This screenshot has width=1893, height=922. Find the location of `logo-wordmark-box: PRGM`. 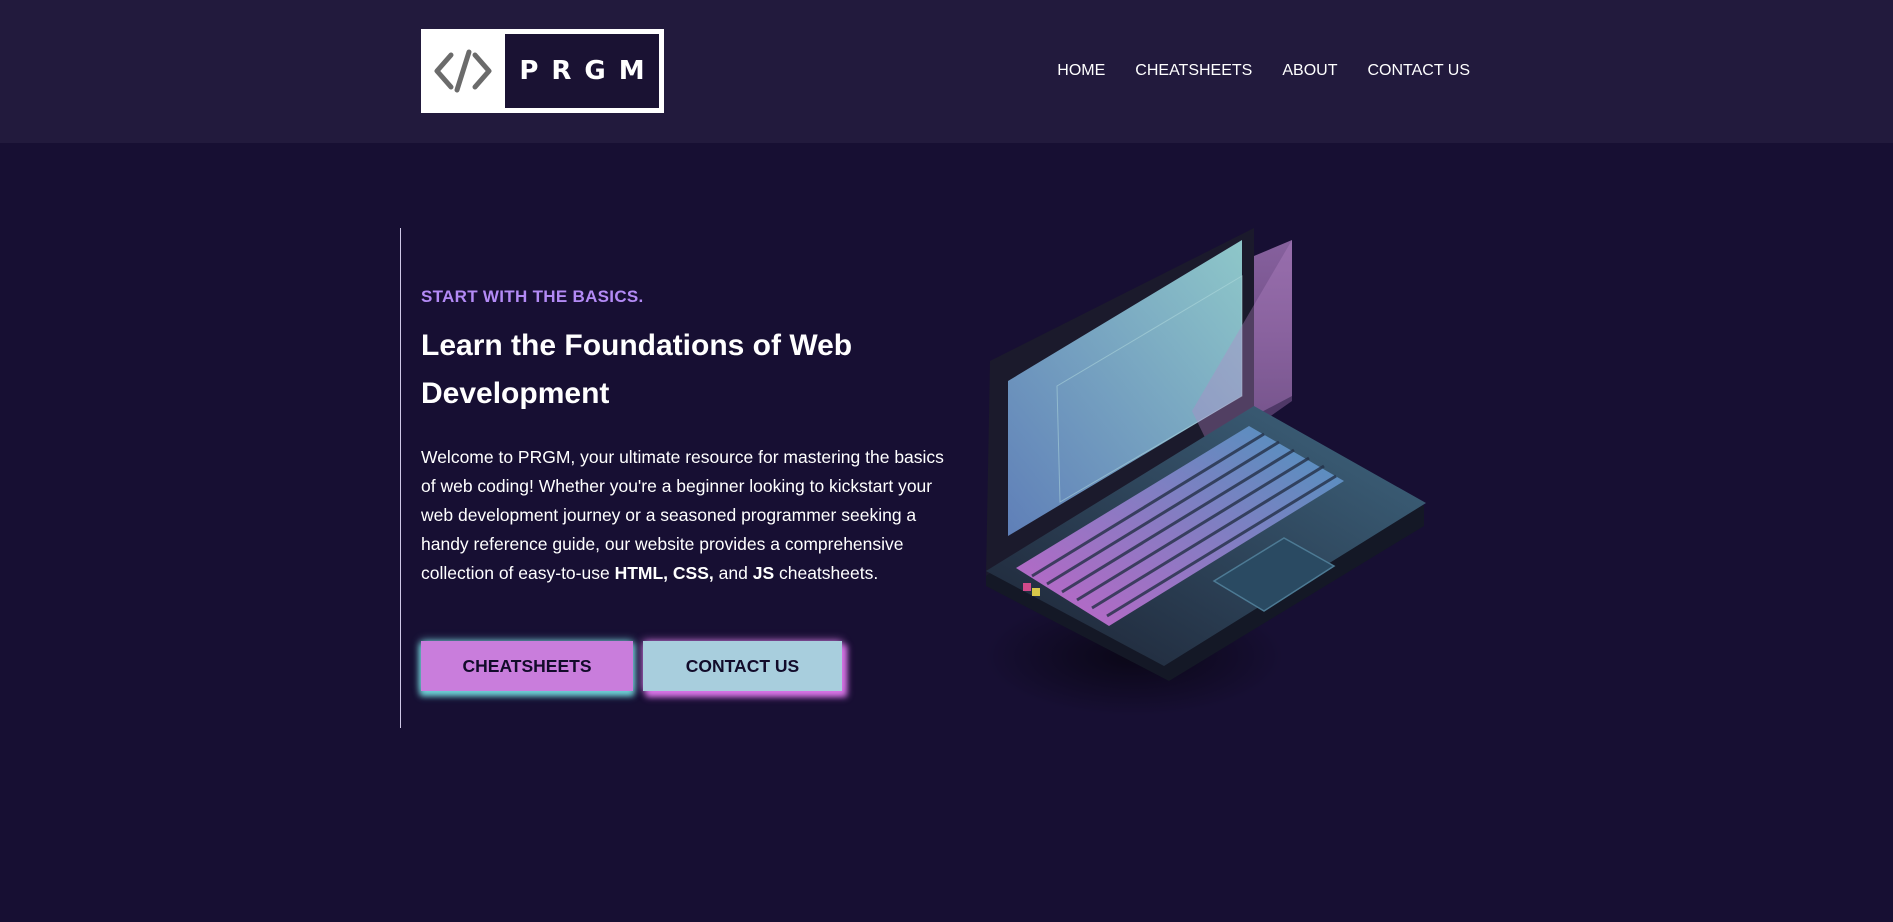

logo-wordmark-box: PRGM is located at coordinates (582, 71).